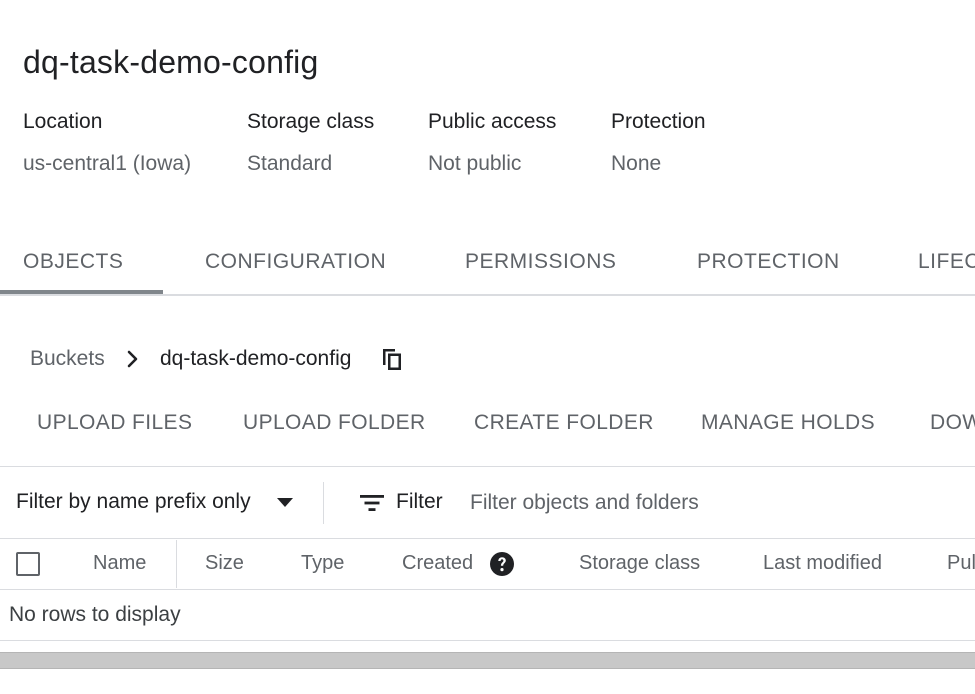 The height and width of the screenshot is (694, 975). Describe the element at coordinates (658, 121) in the screenshot. I see `protection-label: Protection` at that location.